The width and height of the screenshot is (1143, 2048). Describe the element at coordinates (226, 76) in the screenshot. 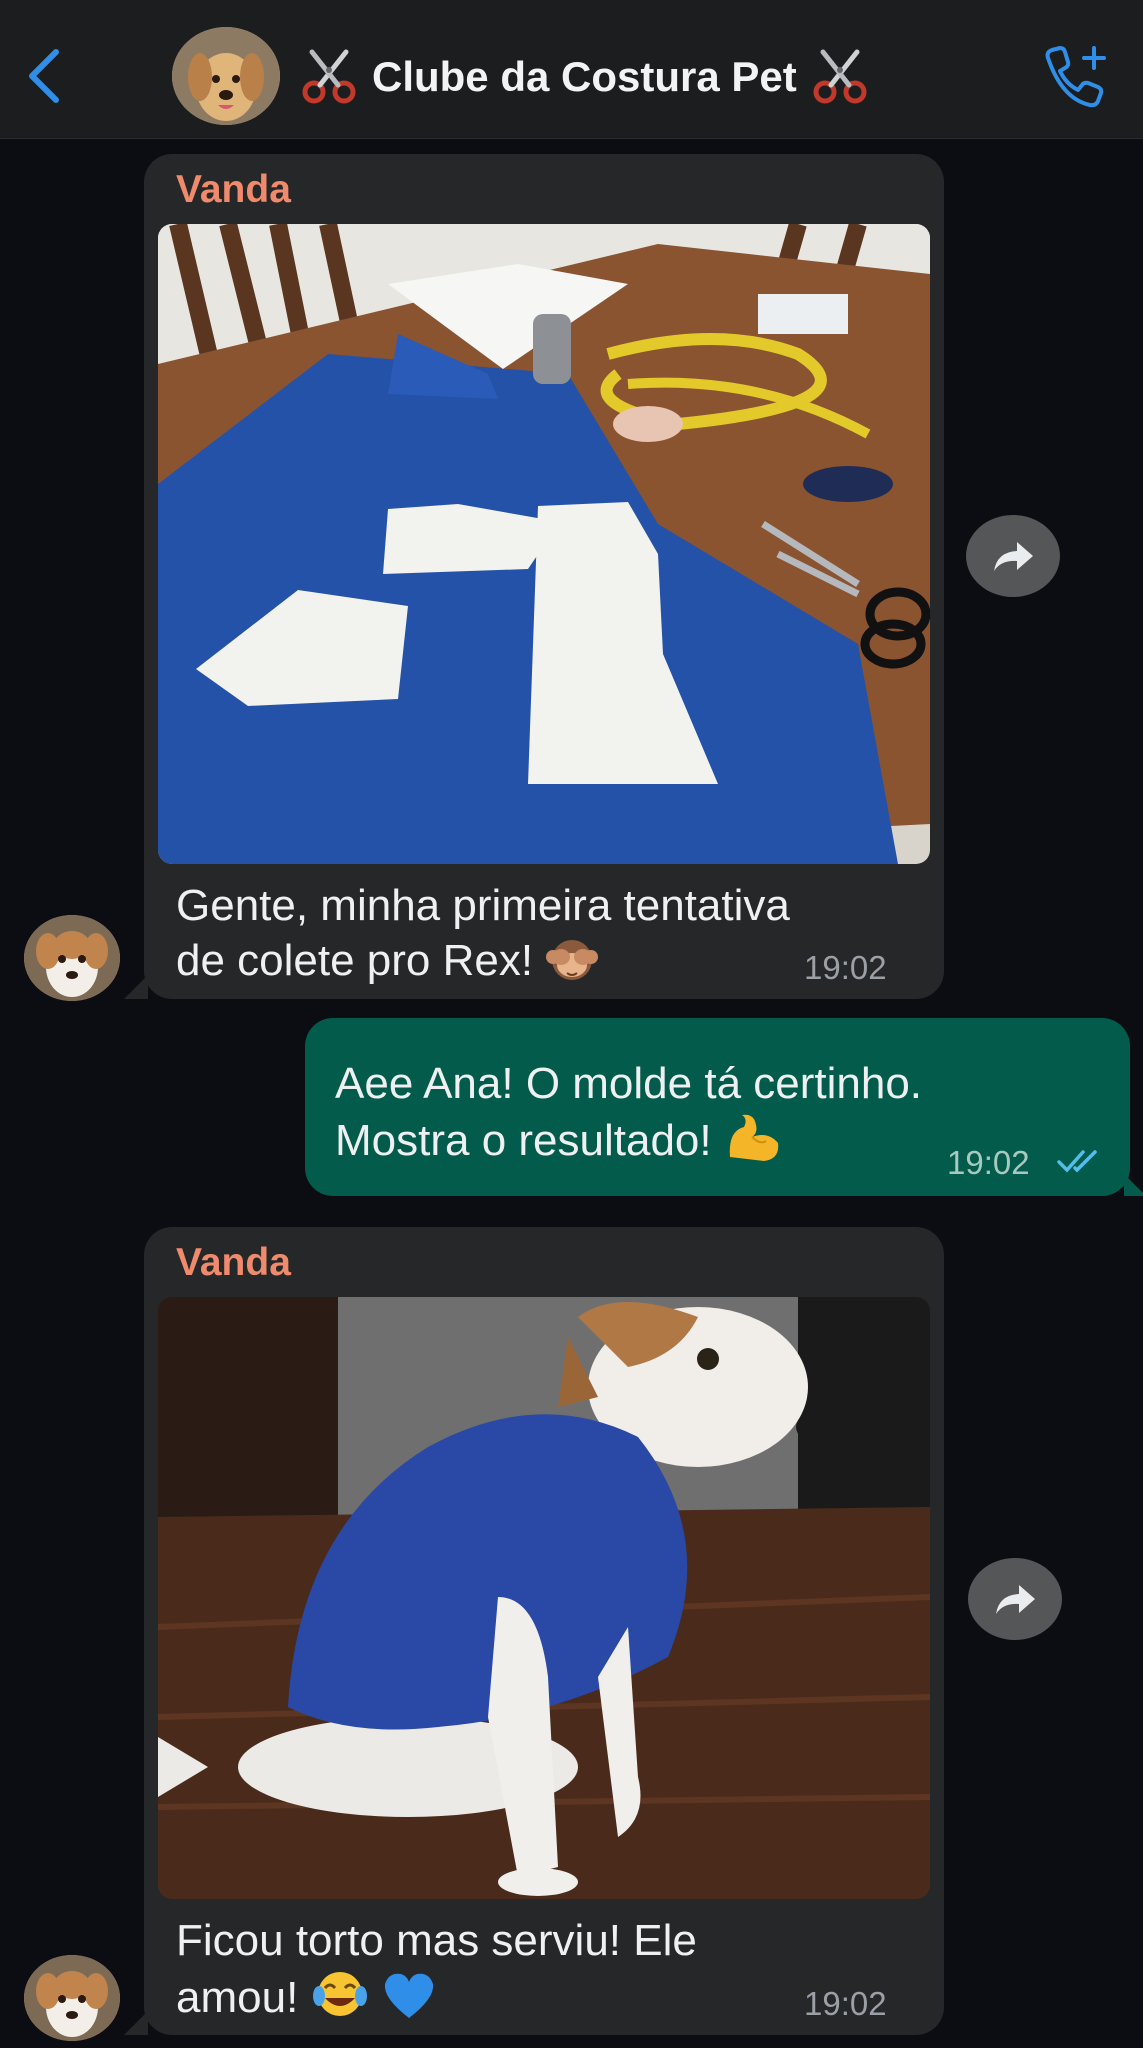

I see `group-avatar` at that location.